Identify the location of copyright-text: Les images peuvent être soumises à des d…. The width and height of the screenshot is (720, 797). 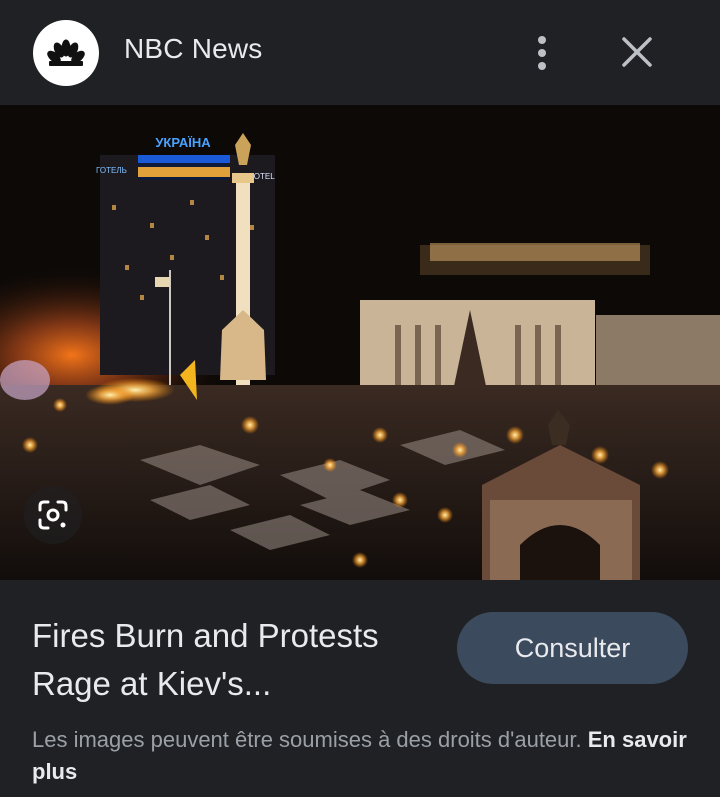
(307, 739).